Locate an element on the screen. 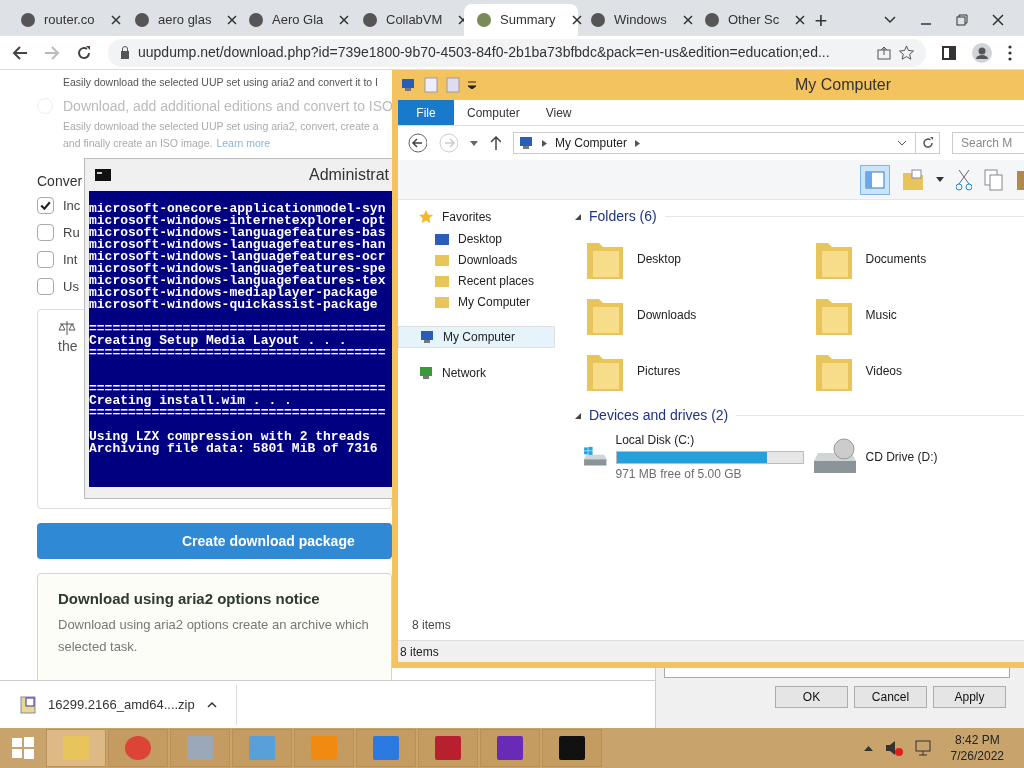 The height and width of the screenshot is (768, 1024). console-line: microsoft-windows-languagefeatures-spe is located at coordinates (238, 269).